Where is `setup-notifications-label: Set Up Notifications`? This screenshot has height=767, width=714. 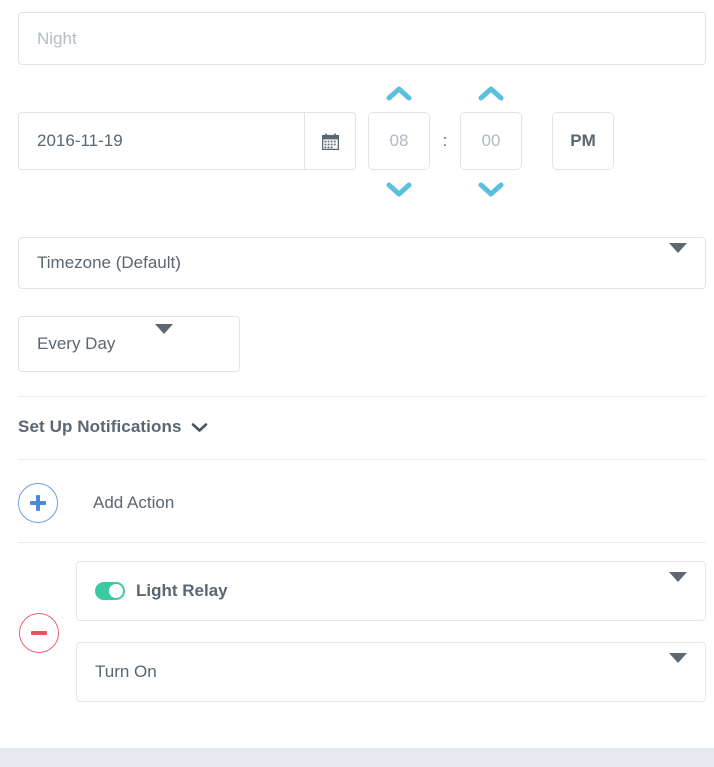
setup-notifications-label: Set Up Notifications is located at coordinates (100, 426).